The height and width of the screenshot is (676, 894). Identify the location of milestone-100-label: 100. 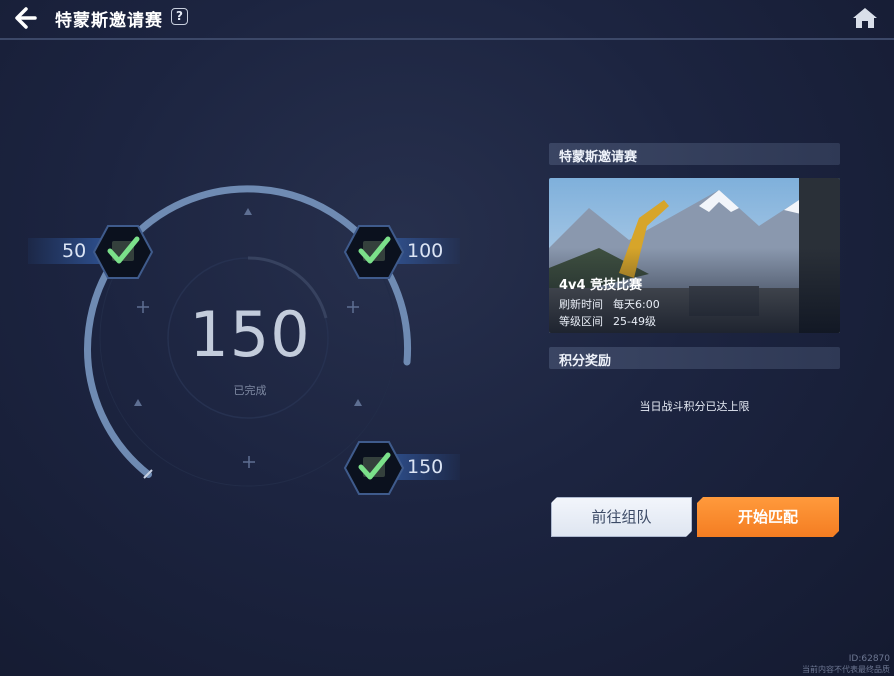
(425, 251).